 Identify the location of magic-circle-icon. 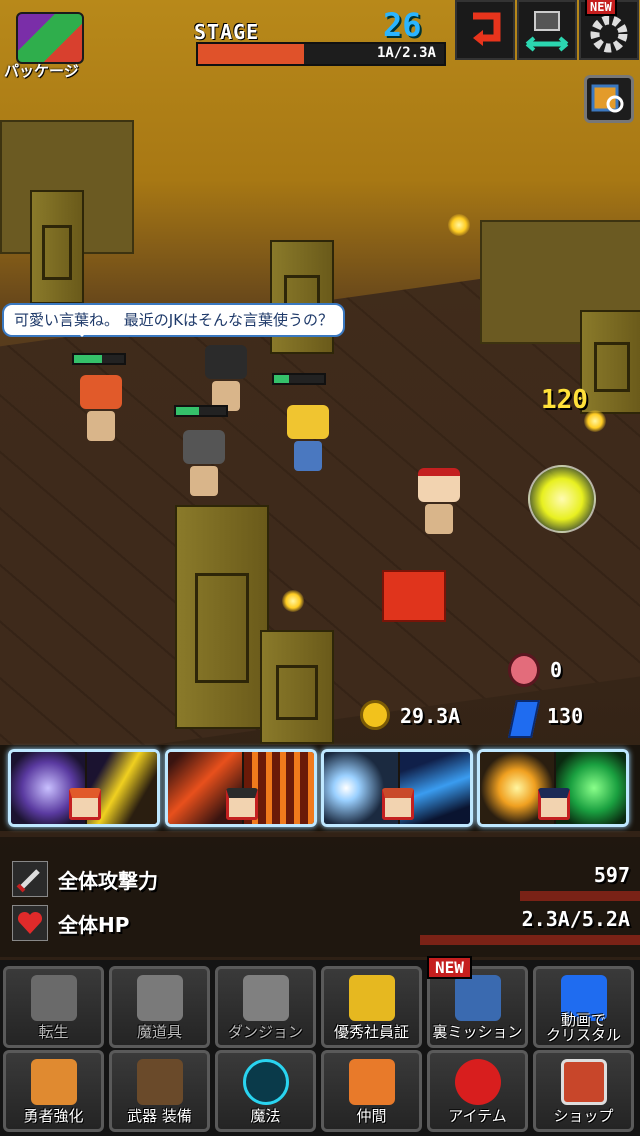
(266, 1082).